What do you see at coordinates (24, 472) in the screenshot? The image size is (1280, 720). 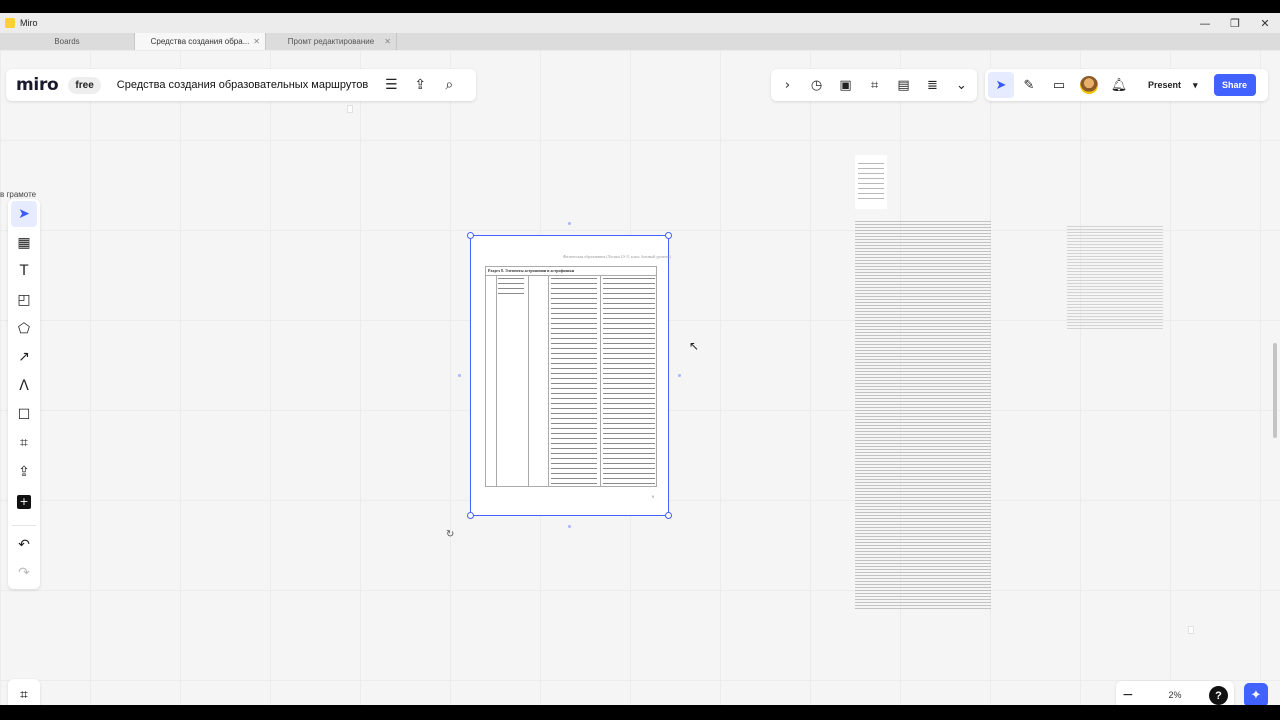 I see `upload-icon: ⇪` at bounding box center [24, 472].